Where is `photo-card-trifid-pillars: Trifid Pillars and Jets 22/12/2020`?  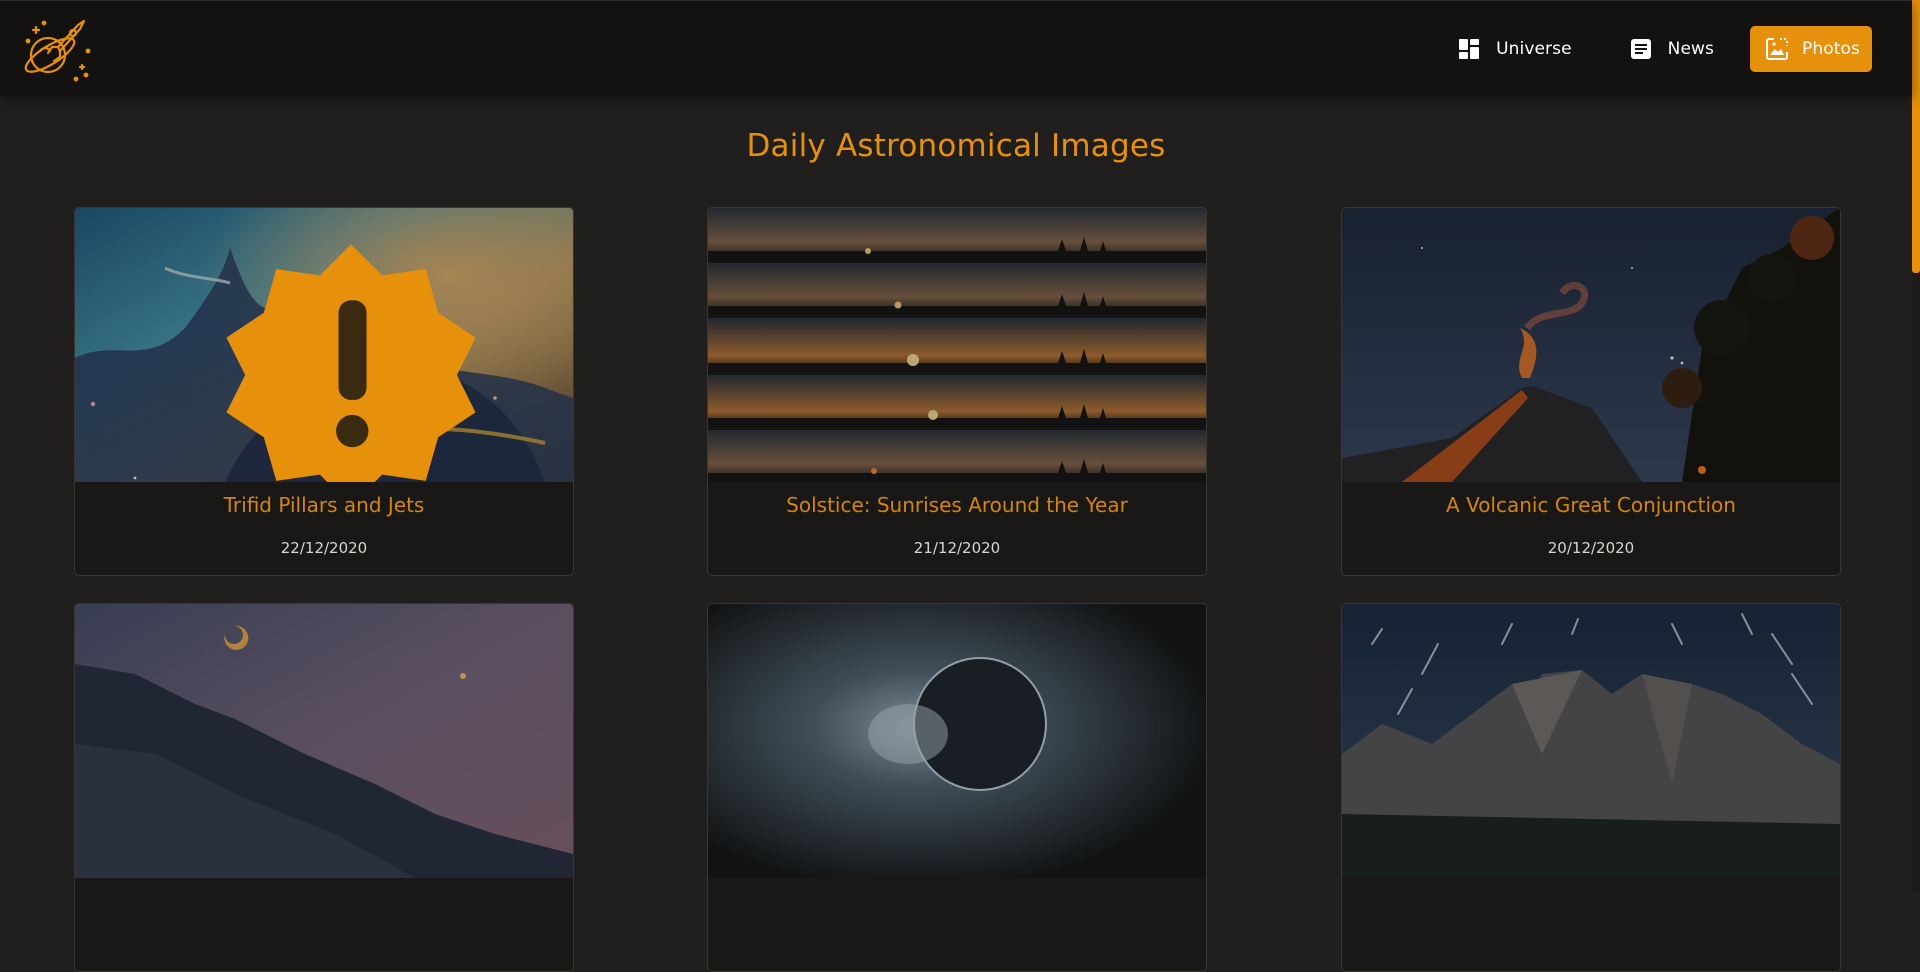
photo-card-trifid-pillars: Trifid Pillars and Jets 22/12/2020 is located at coordinates (324, 391).